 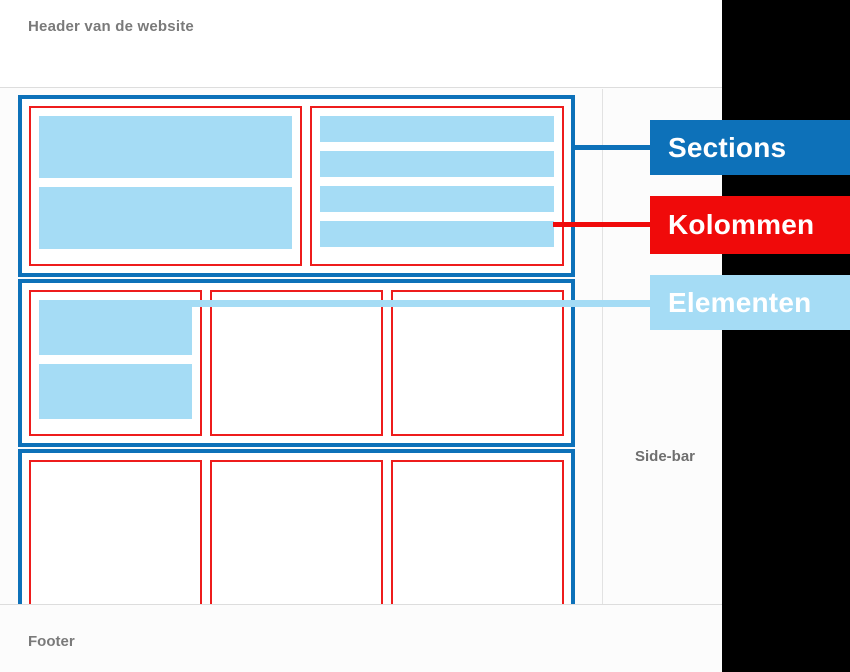 I want to click on site-header-label: Header van de website, so click(x=111, y=26).